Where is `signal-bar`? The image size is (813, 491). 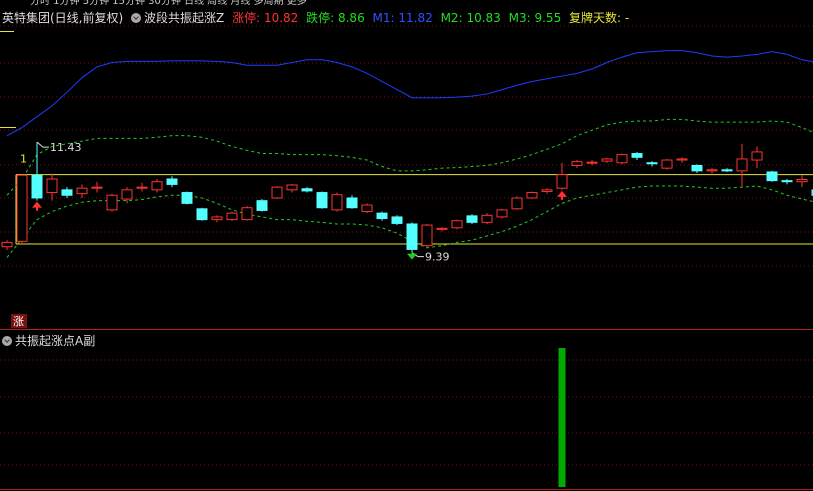
signal-bar is located at coordinates (562, 417).